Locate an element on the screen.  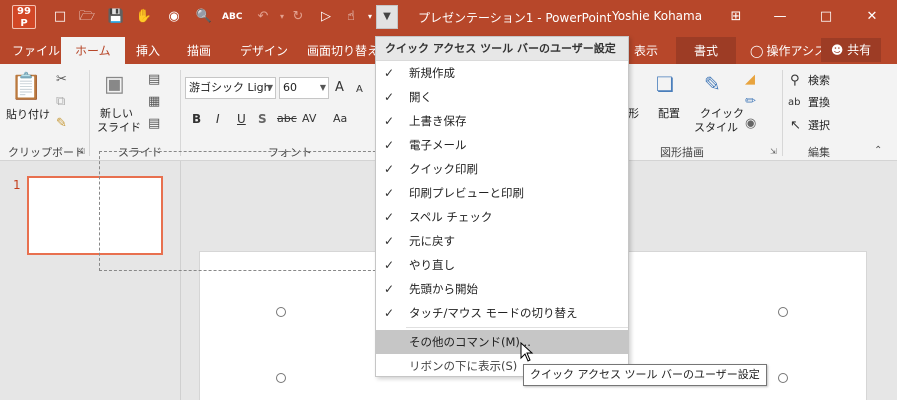
font-size-combo: 60 ▼ is located at coordinates (304, 88).